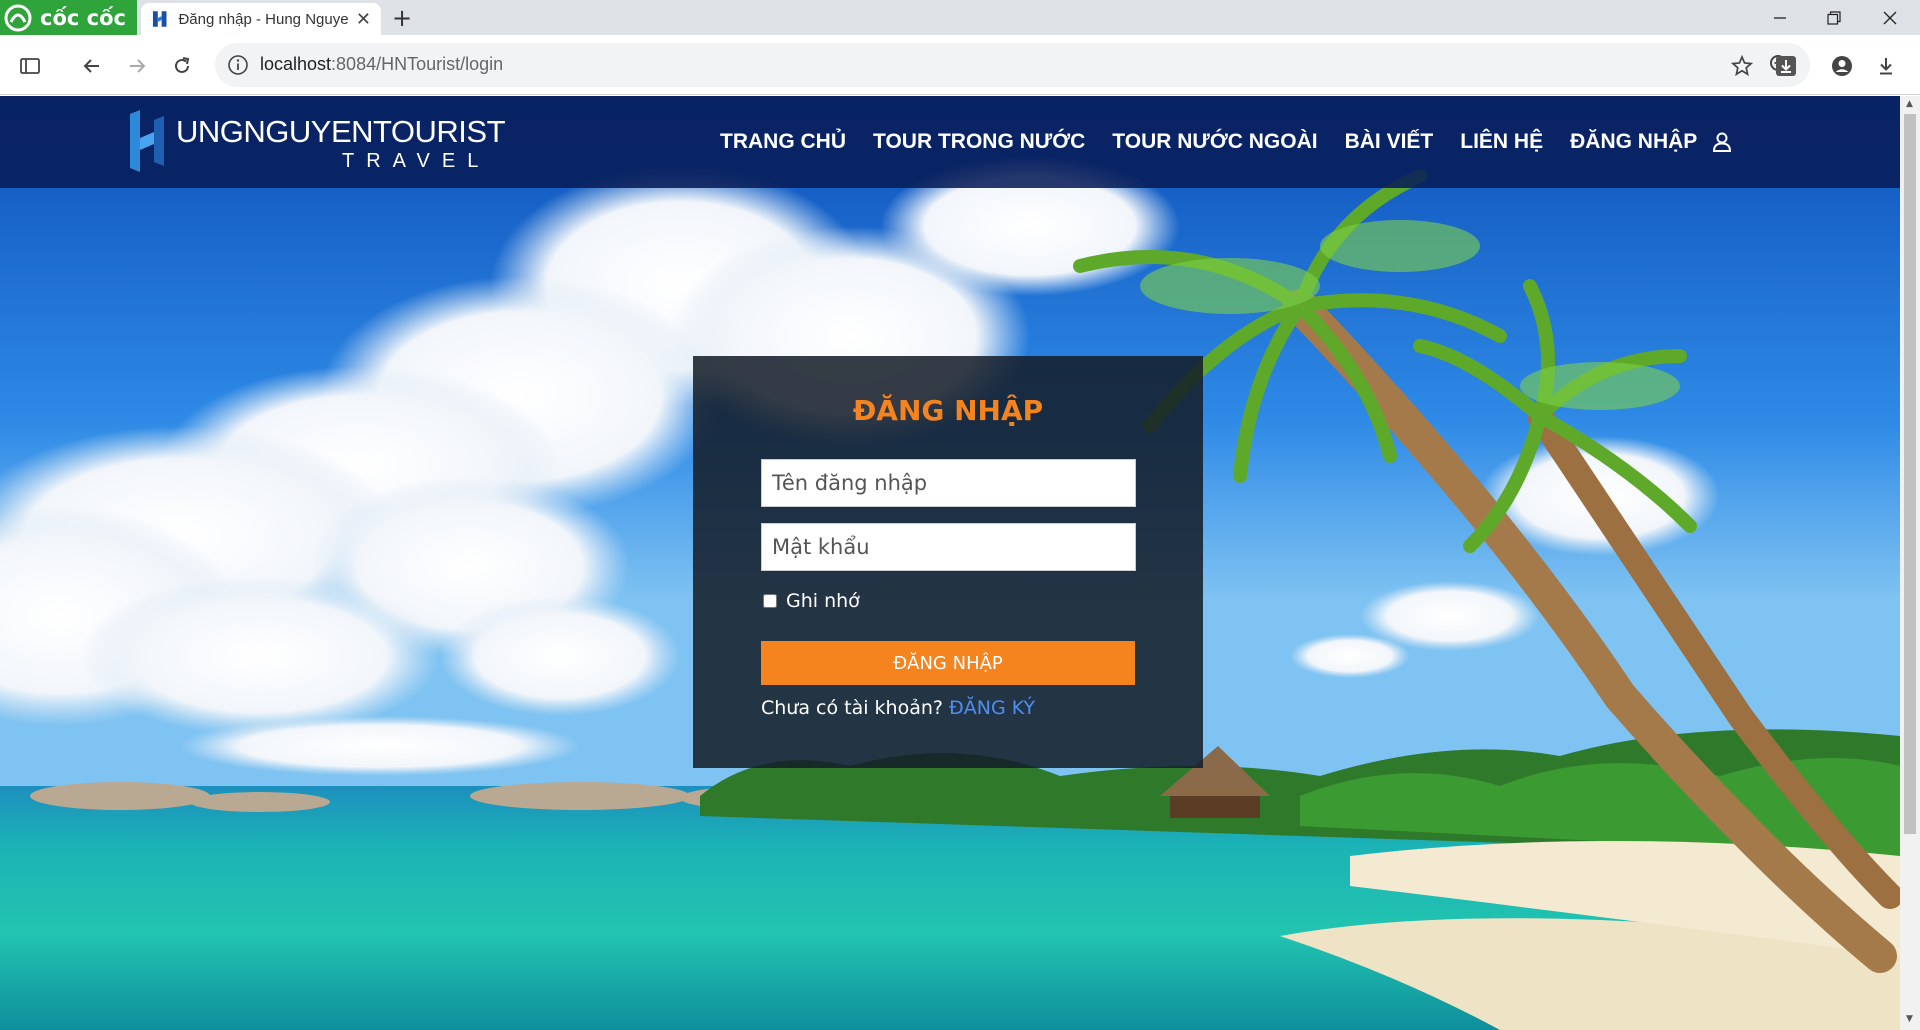  I want to click on reload-button, so click(182, 66).